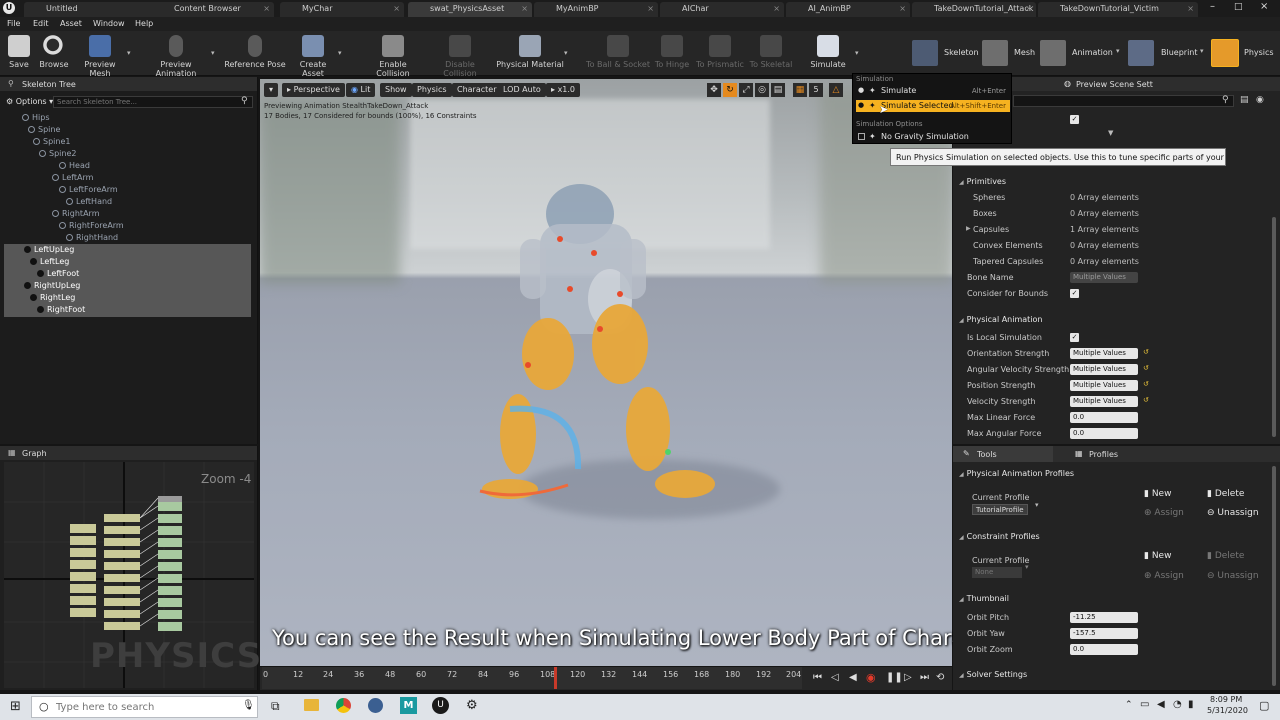 The width and height of the screenshot is (1280, 720). I want to click on viewport-options-dropdown: ▾, so click(271, 90).